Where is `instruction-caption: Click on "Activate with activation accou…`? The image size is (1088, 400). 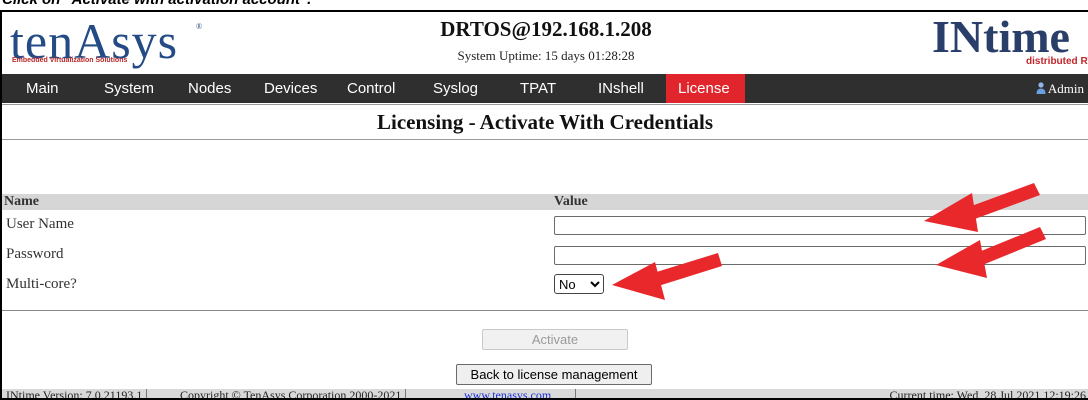
instruction-caption: Click on "Activate with activation accou… is located at coordinates (544, 5).